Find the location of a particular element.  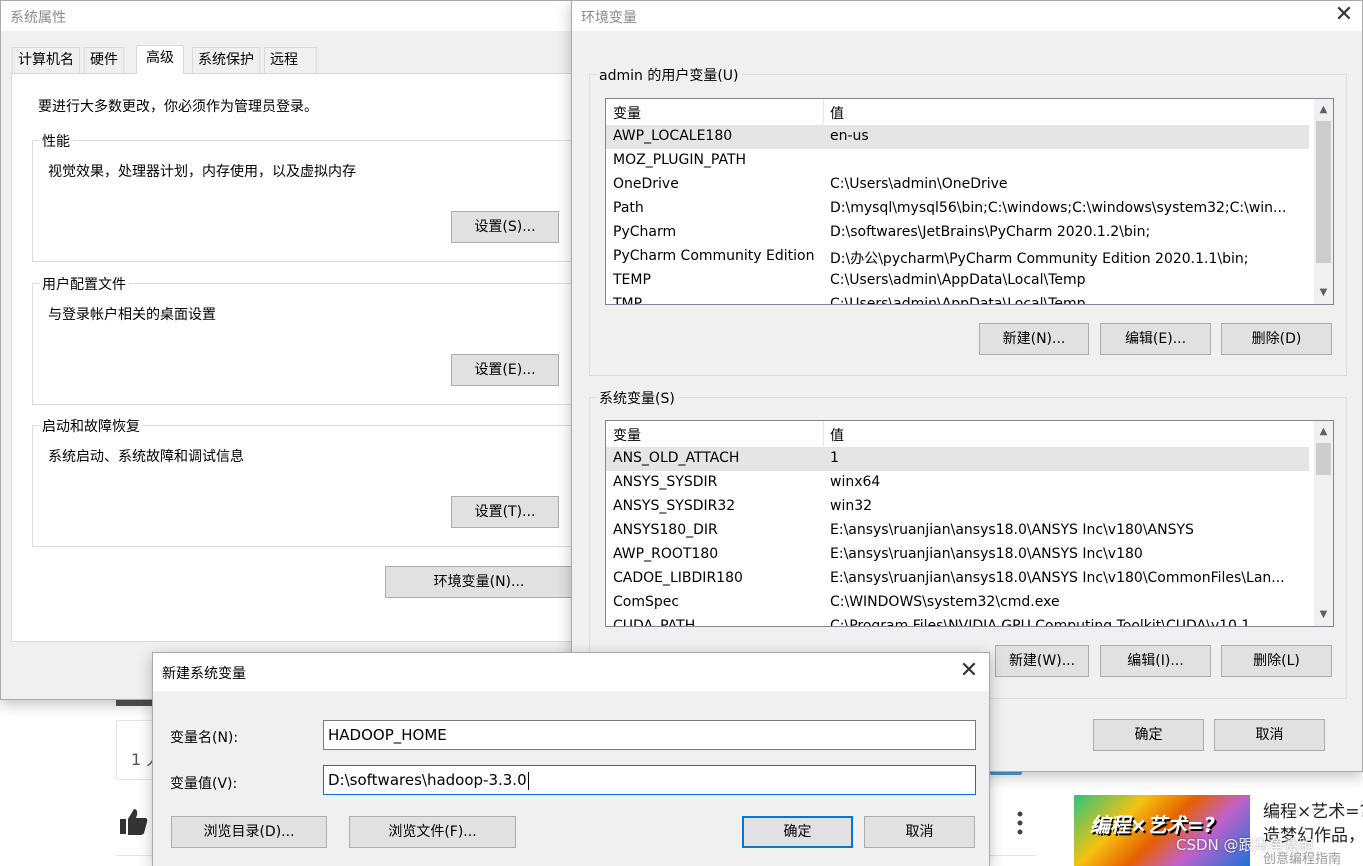

table-row: ComSpec C:\WINDOWS\system32\cmd.exe is located at coordinates (957, 603).